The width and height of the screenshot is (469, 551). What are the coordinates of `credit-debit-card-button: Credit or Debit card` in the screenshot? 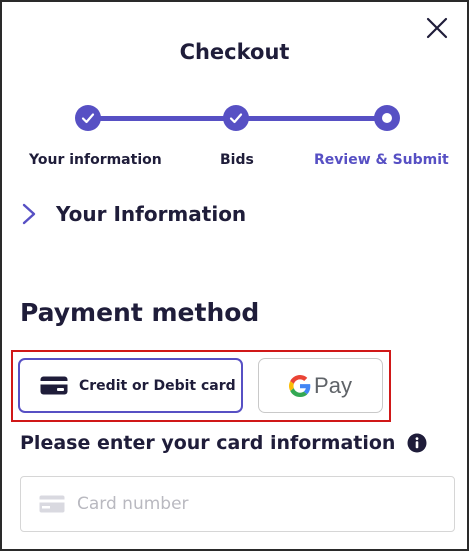 It's located at (130, 385).